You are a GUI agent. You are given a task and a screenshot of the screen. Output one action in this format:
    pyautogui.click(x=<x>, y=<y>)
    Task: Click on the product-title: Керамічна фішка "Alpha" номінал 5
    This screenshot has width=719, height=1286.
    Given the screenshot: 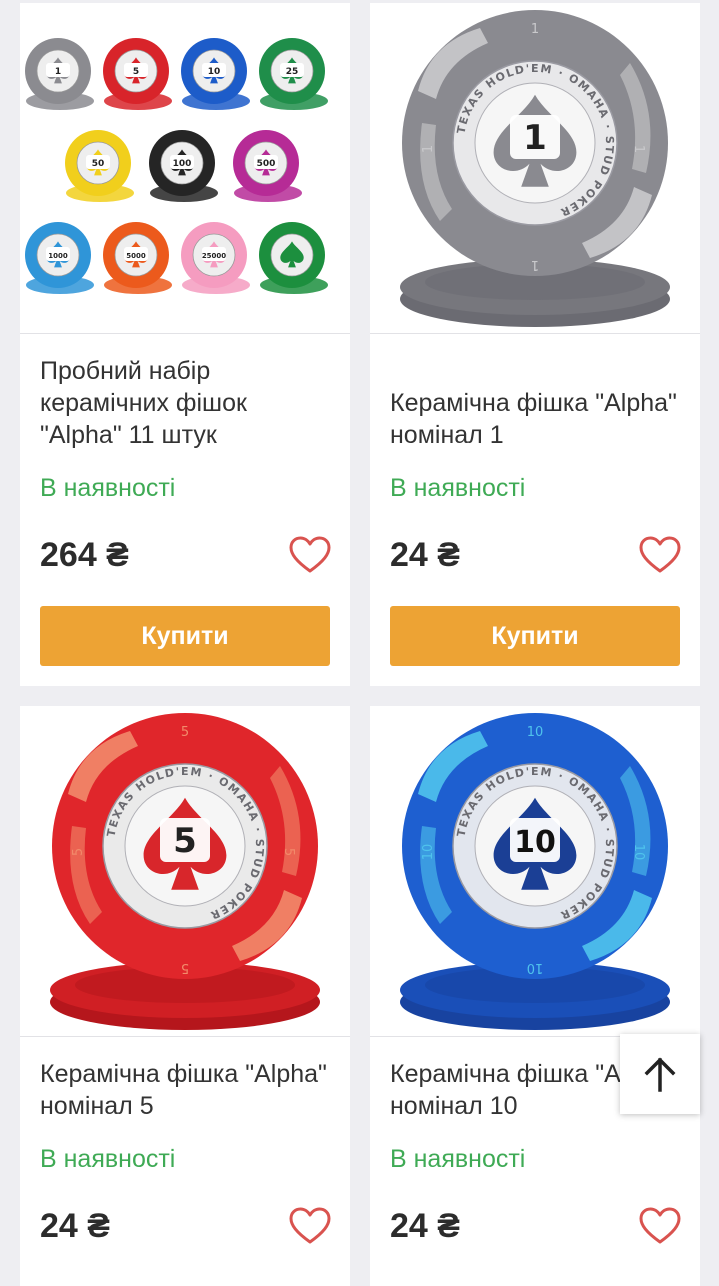 What is the action you would take?
    pyautogui.click(x=185, y=1090)
    